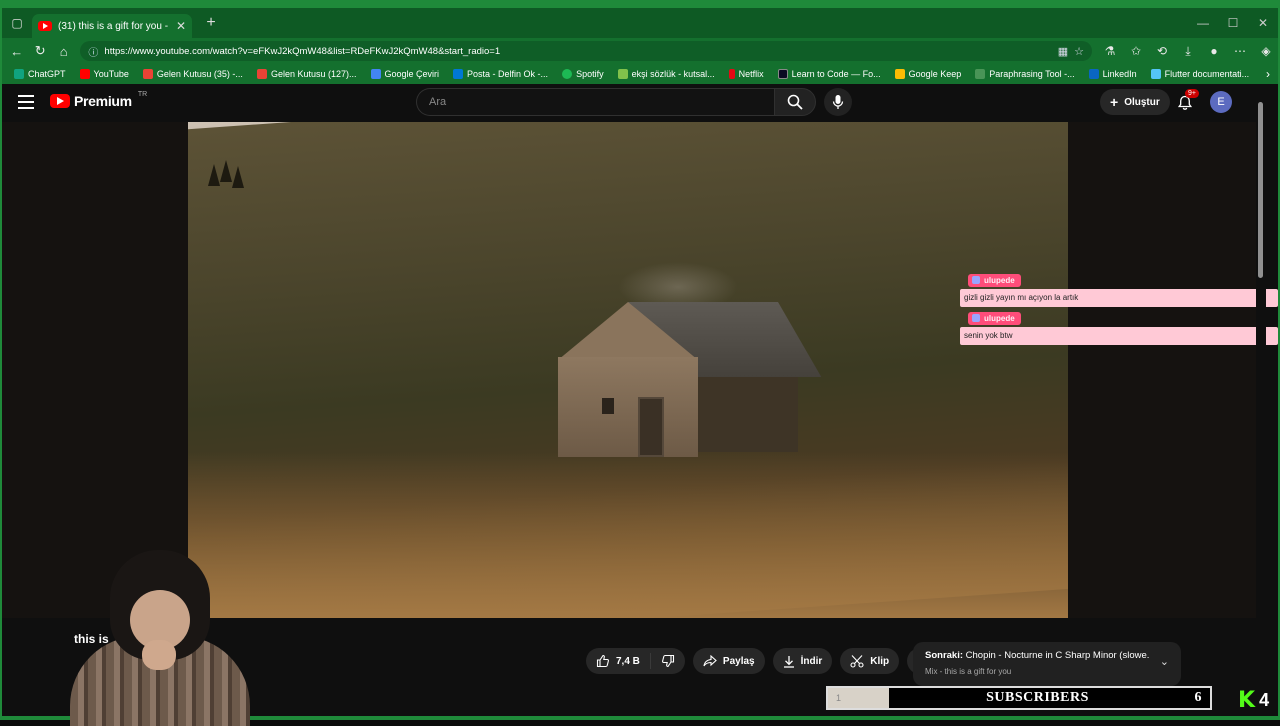  Describe the element at coordinates (375, 74) in the screenshot. I see `translate-icon` at that location.